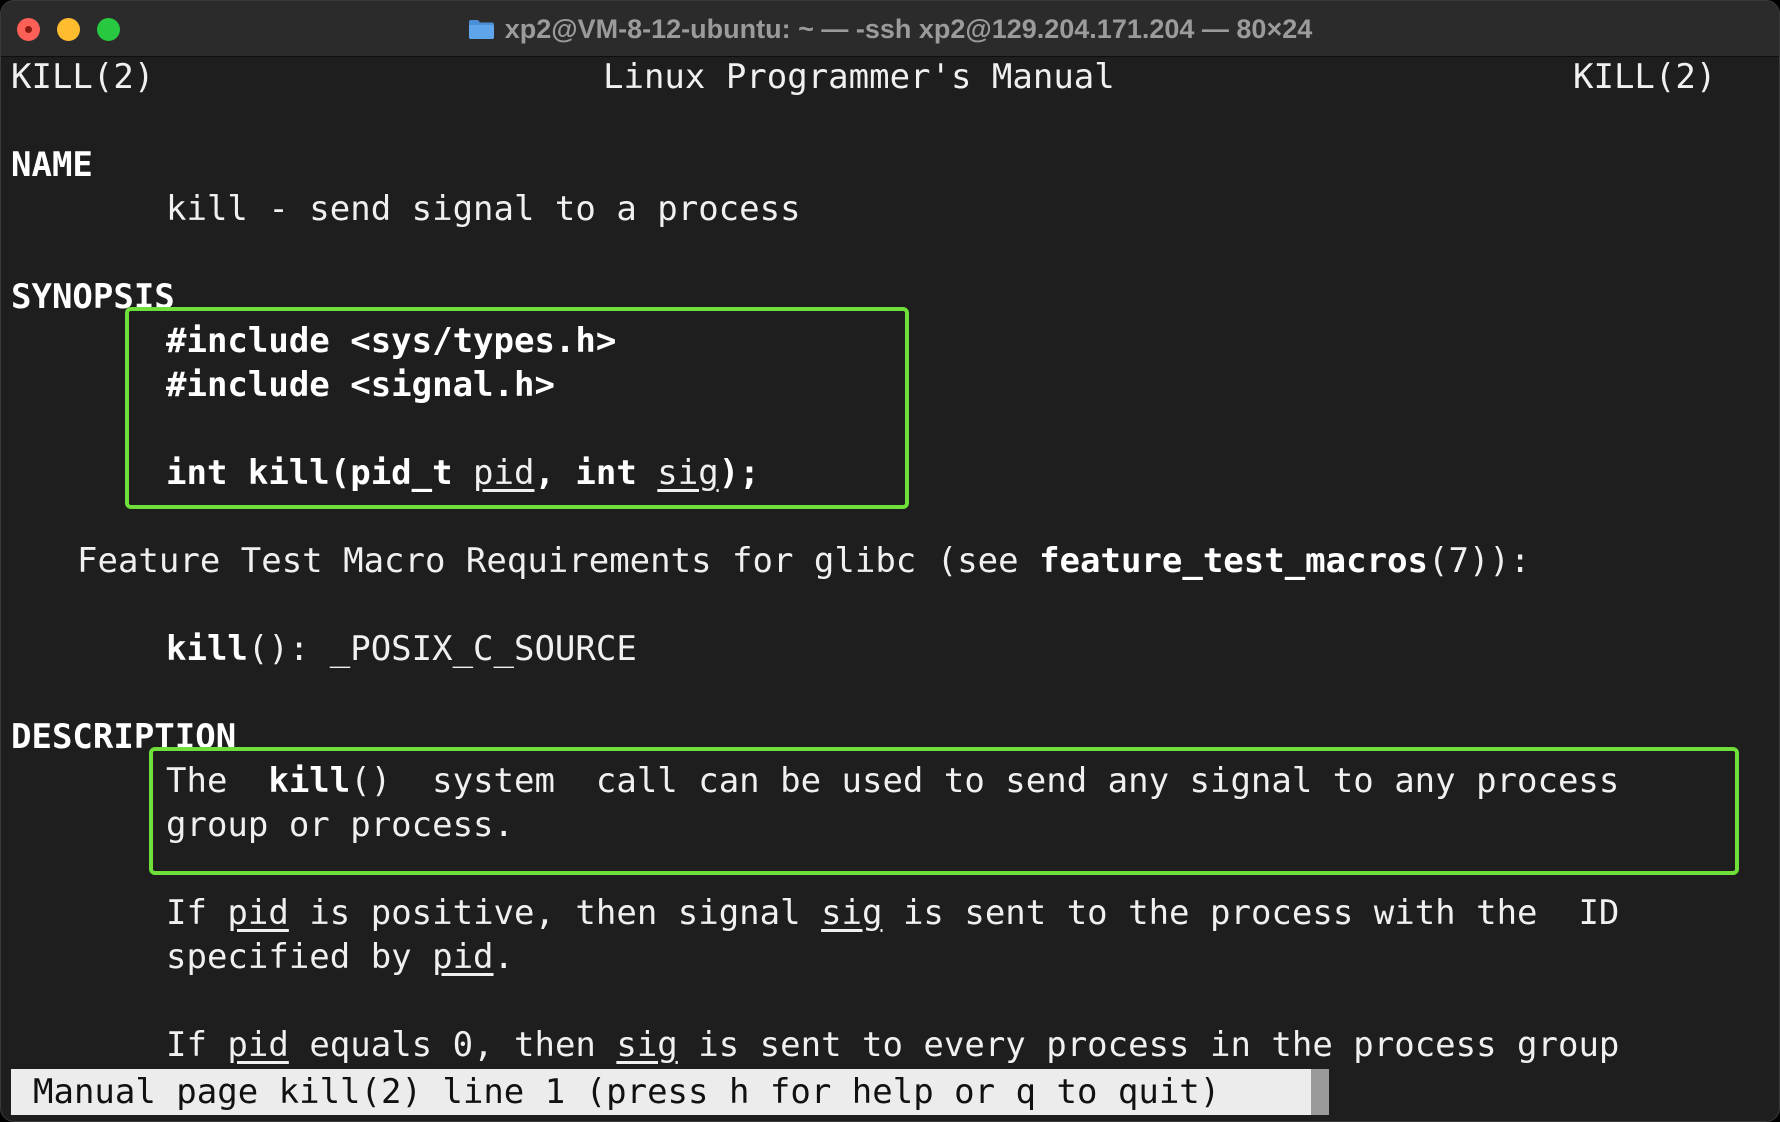 The width and height of the screenshot is (1780, 1122). What do you see at coordinates (1251, 913) in the screenshot?
I see `p2-c: is sent to the process with the ID` at bounding box center [1251, 913].